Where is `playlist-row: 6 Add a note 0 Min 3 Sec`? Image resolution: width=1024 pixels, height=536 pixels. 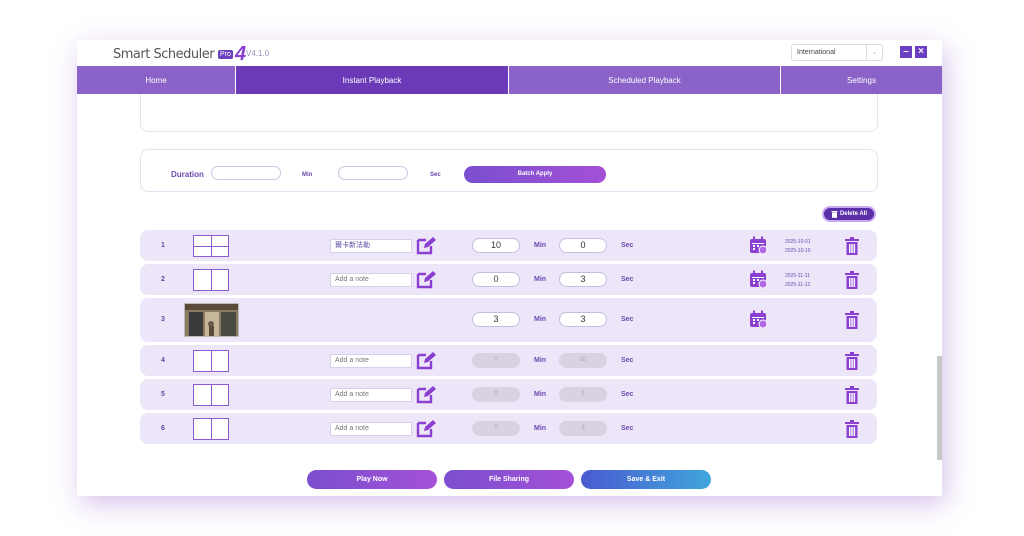 playlist-row: 6 Add a note 0 Min 3 Sec is located at coordinates (508, 428).